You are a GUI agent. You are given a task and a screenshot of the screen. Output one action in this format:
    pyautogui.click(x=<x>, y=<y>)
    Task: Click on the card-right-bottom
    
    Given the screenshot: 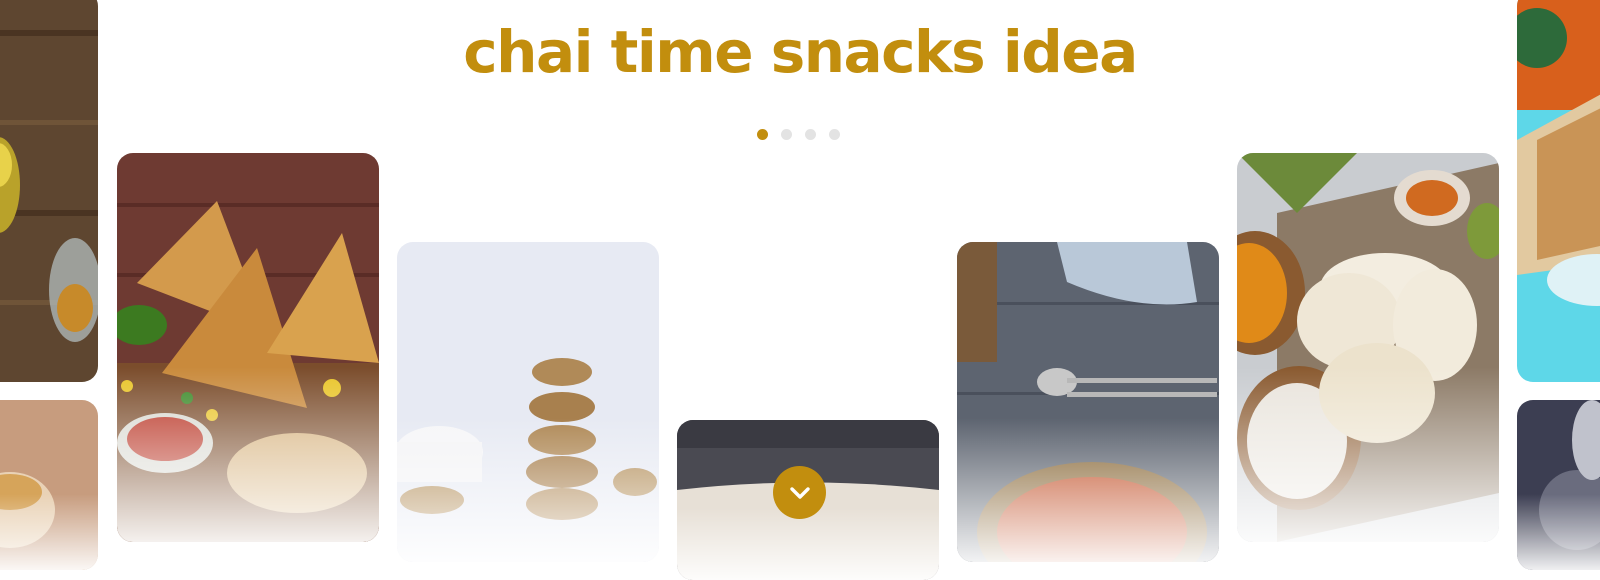 What is the action you would take?
    pyautogui.click(x=1558, y=485)
    